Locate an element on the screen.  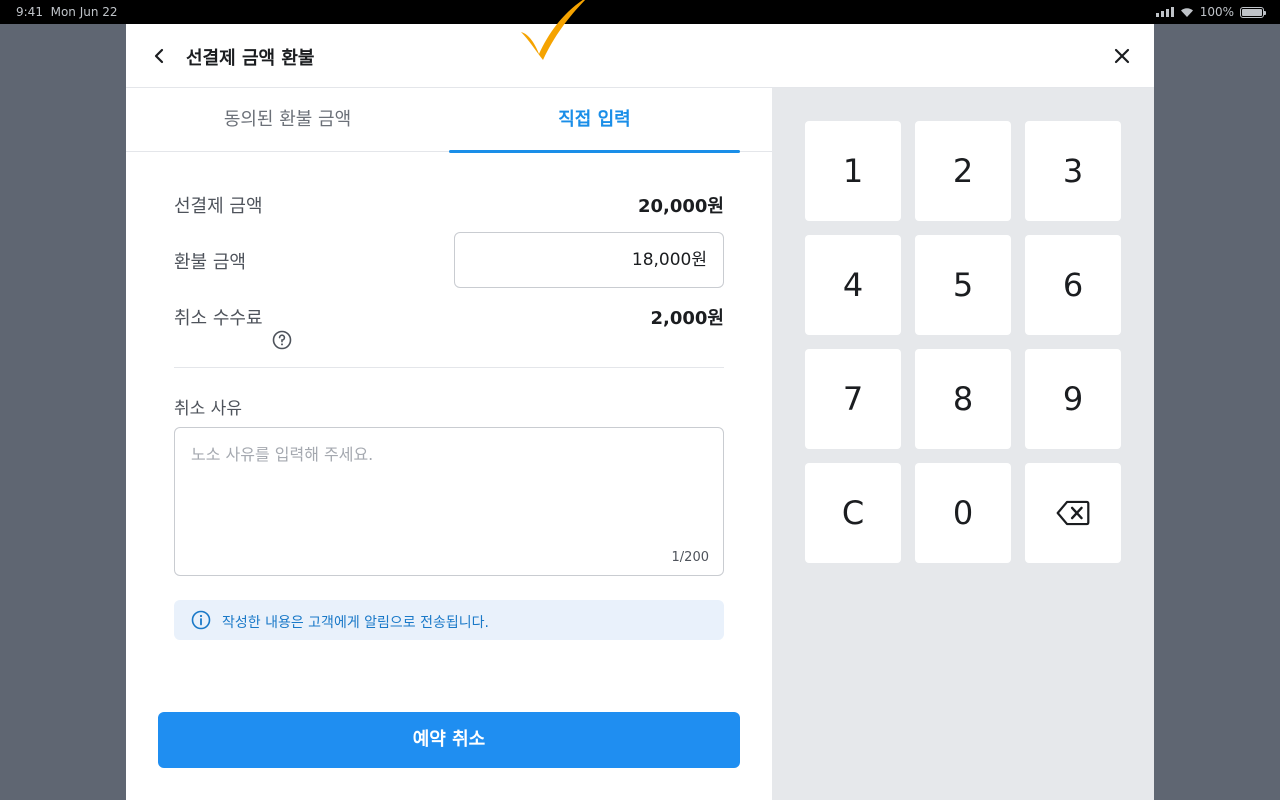
key-2: 2 is located at coordinates (963, 171).